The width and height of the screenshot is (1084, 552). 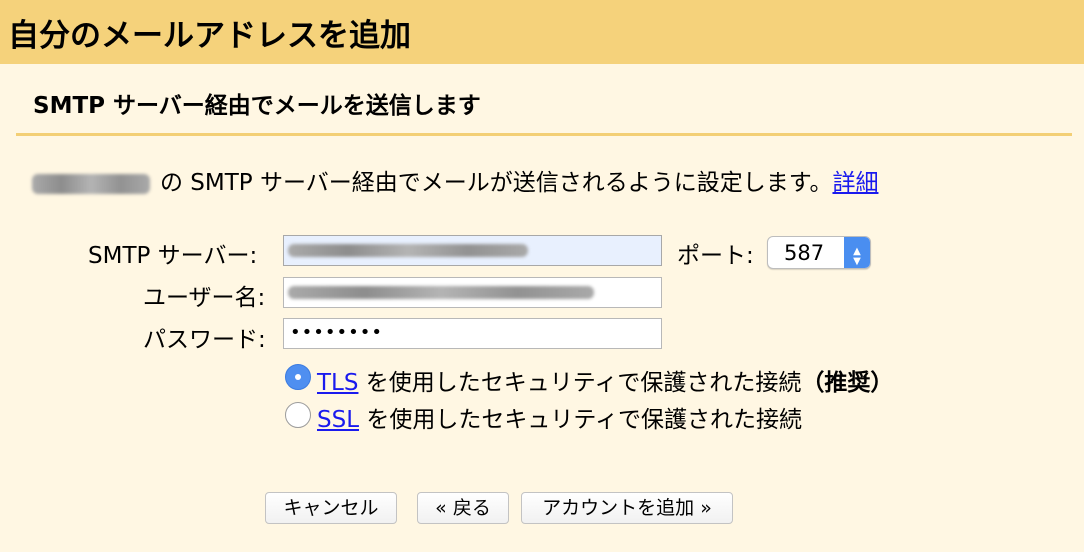 What do you see at coordinates (496, 183) in the screenshot?
I see `description-text: の SMTP サーバー経由でメールが送信されるように設定します。` at bounding box center [496, 183].